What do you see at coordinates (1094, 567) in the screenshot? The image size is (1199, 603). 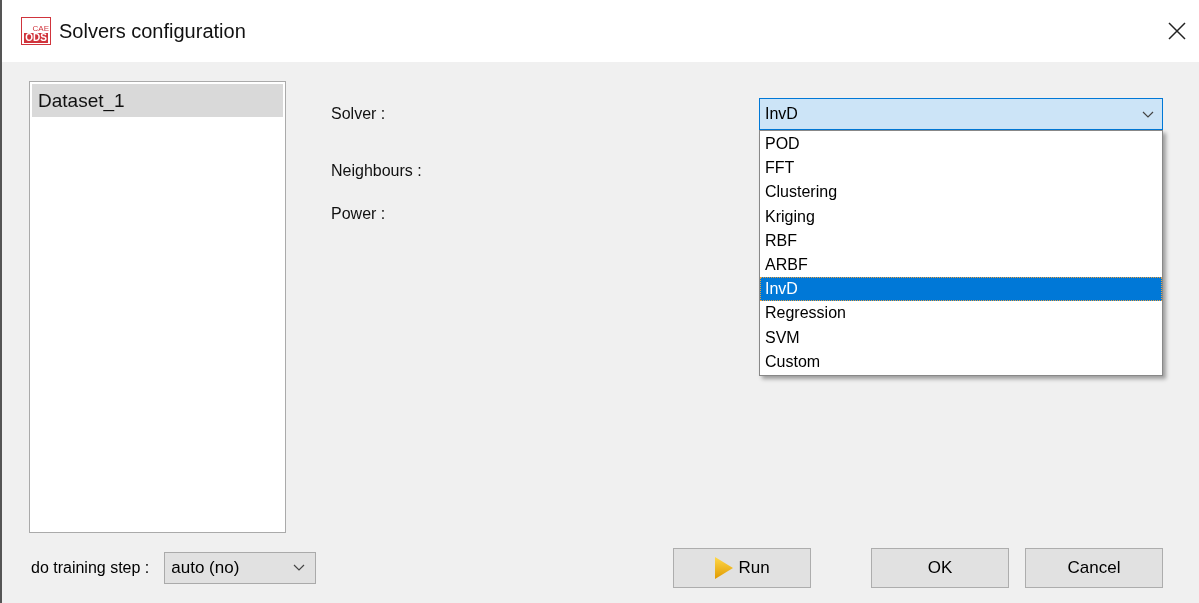 I see `dialog-button: Cancel` at bounding box center [1094, 567].